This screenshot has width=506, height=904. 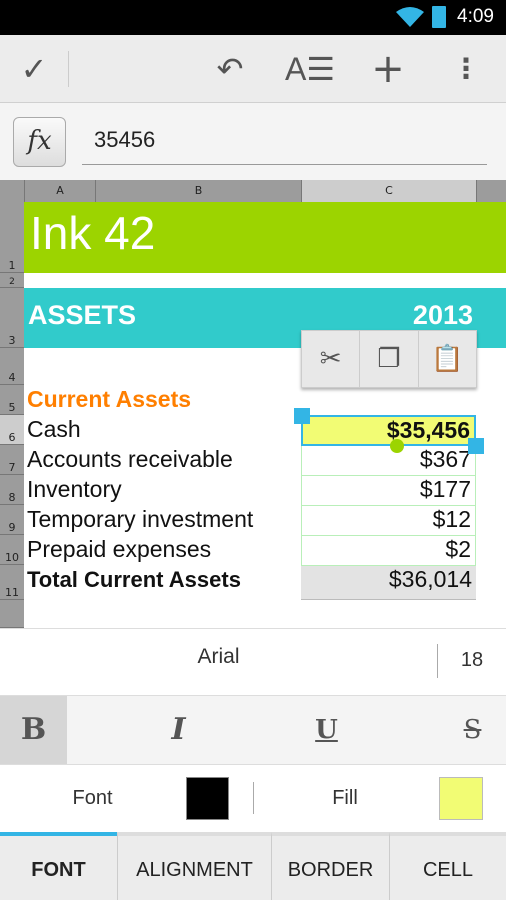 What do you see at coordinates (12, 550) in the screenshot?
I see `row-10: 10` at bounding box center [12, 550].